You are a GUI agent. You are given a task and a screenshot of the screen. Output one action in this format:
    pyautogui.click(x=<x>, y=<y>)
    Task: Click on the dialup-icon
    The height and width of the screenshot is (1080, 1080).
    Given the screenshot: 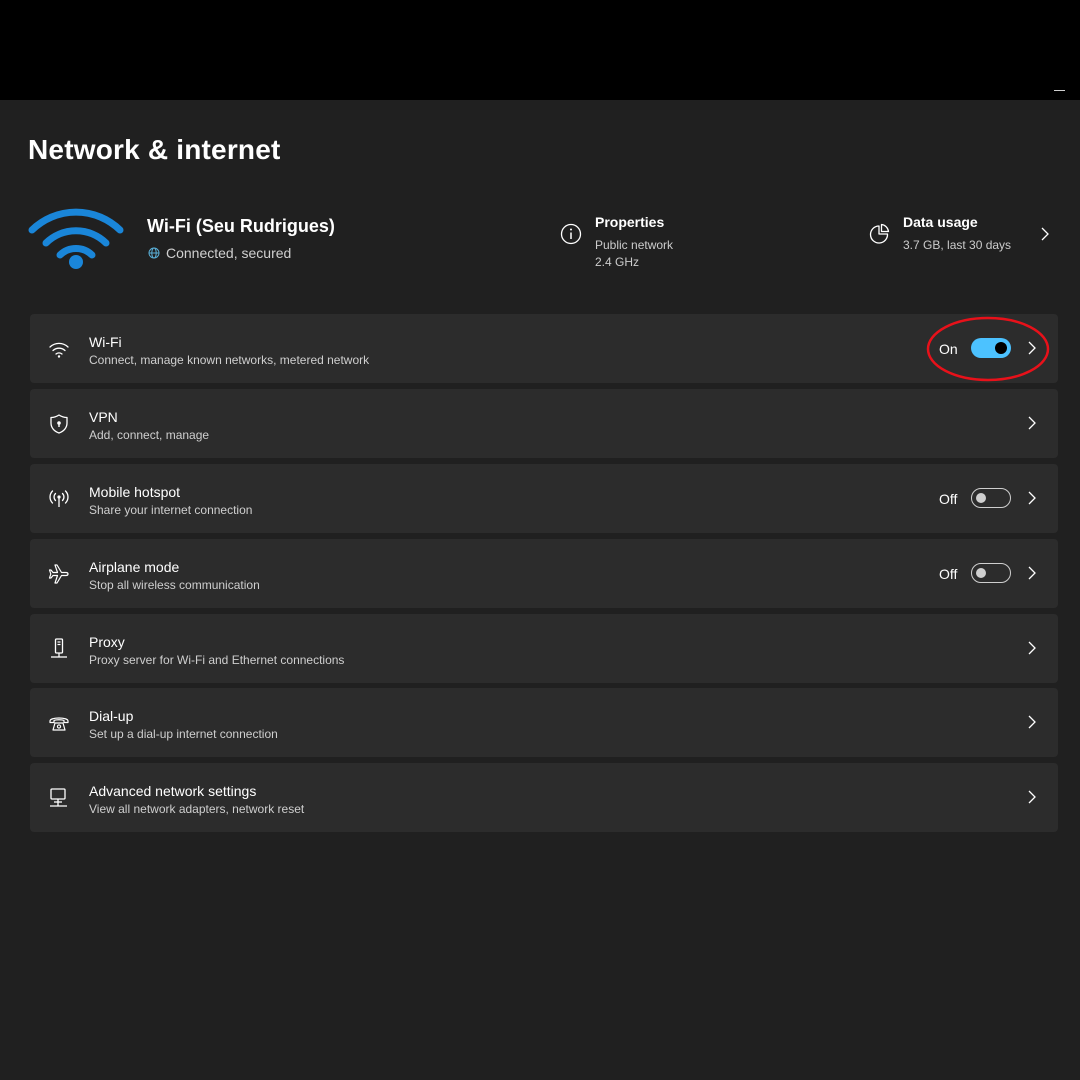 What is the action you would take?
    pyautogui.click(x=59, y=724)
    